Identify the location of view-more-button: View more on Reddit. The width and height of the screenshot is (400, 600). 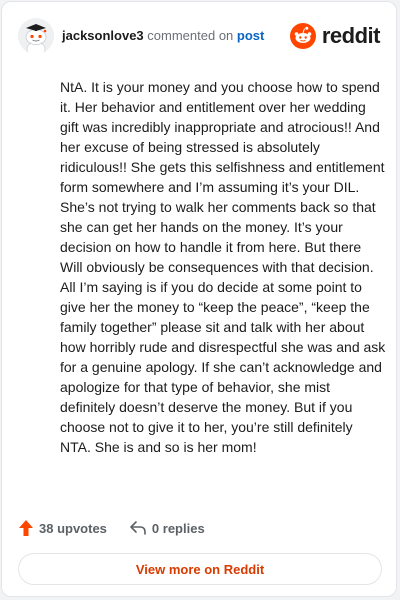
(200, 569).